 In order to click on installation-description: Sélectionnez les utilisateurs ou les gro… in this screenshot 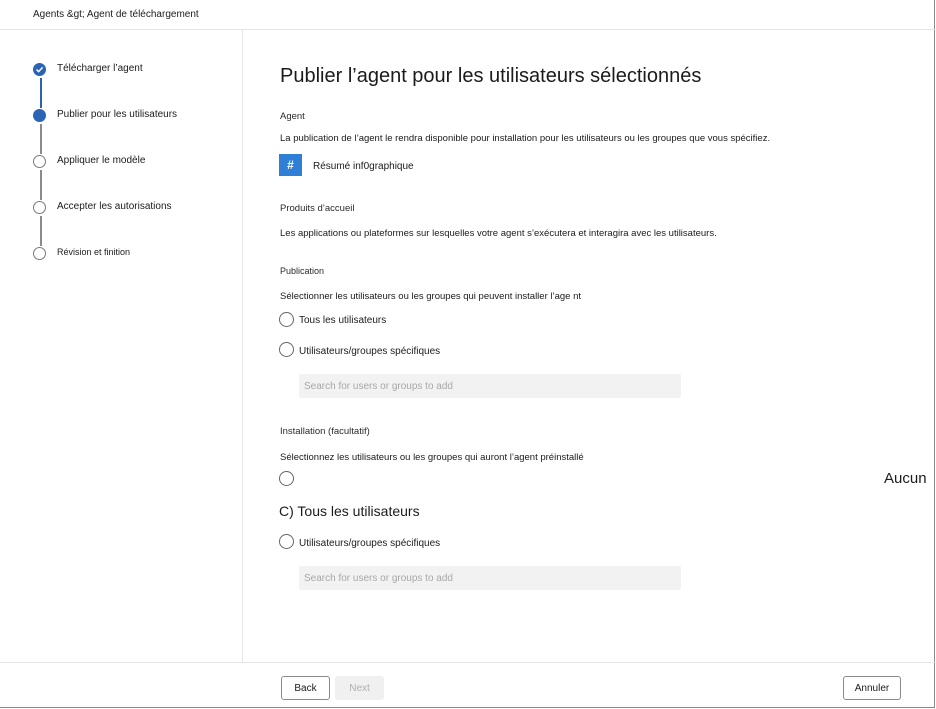, I will do `click(432, 457)`.